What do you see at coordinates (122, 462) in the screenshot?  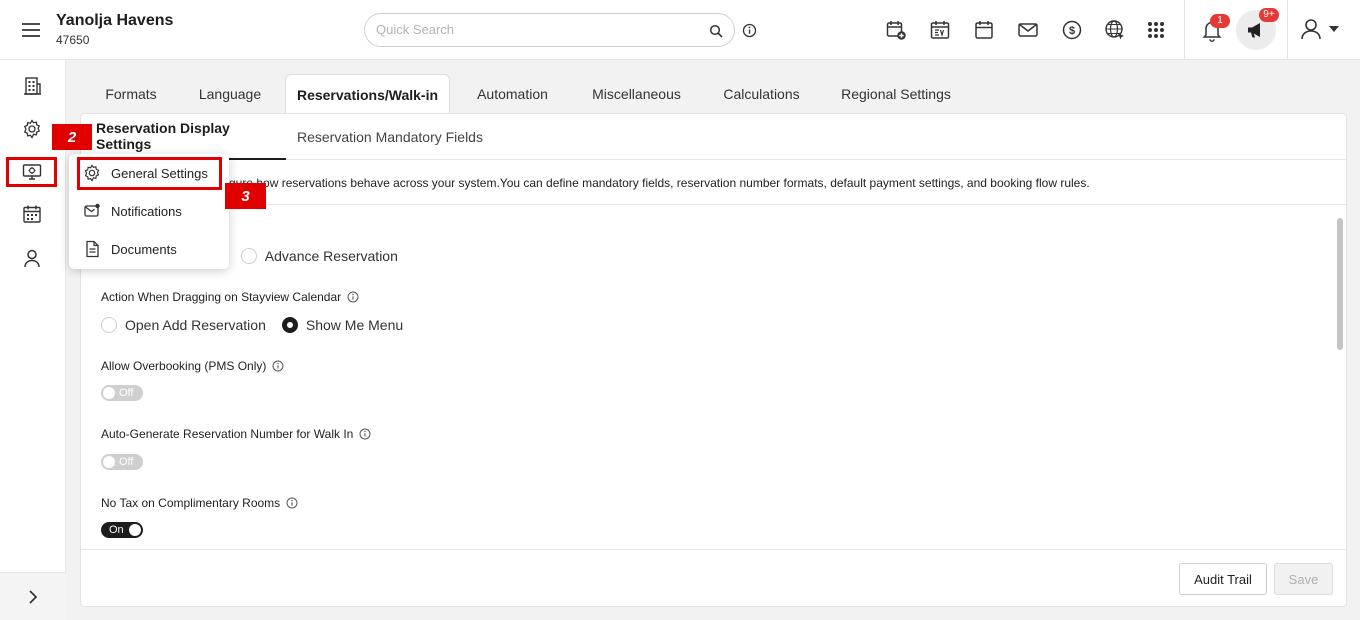 I see `auto-generate-toggle: Off` at bounding box center [122, 462].